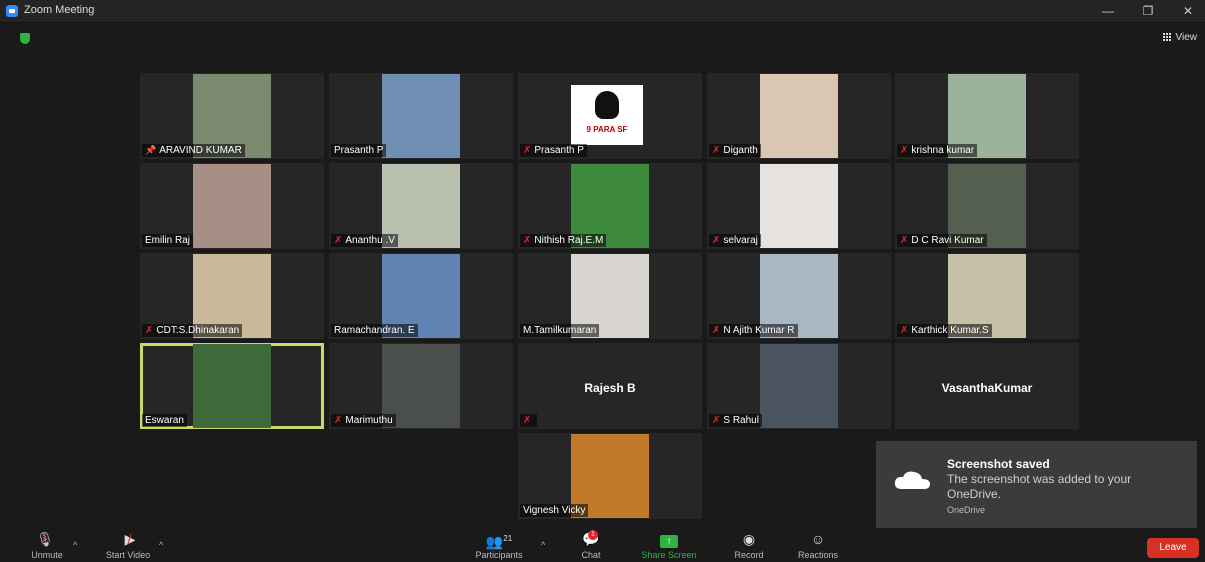  What do you see at coordinates (669, 539) in the screenshot?
I see `share-screen-icon: ↑` at bounding box center [669, 539].